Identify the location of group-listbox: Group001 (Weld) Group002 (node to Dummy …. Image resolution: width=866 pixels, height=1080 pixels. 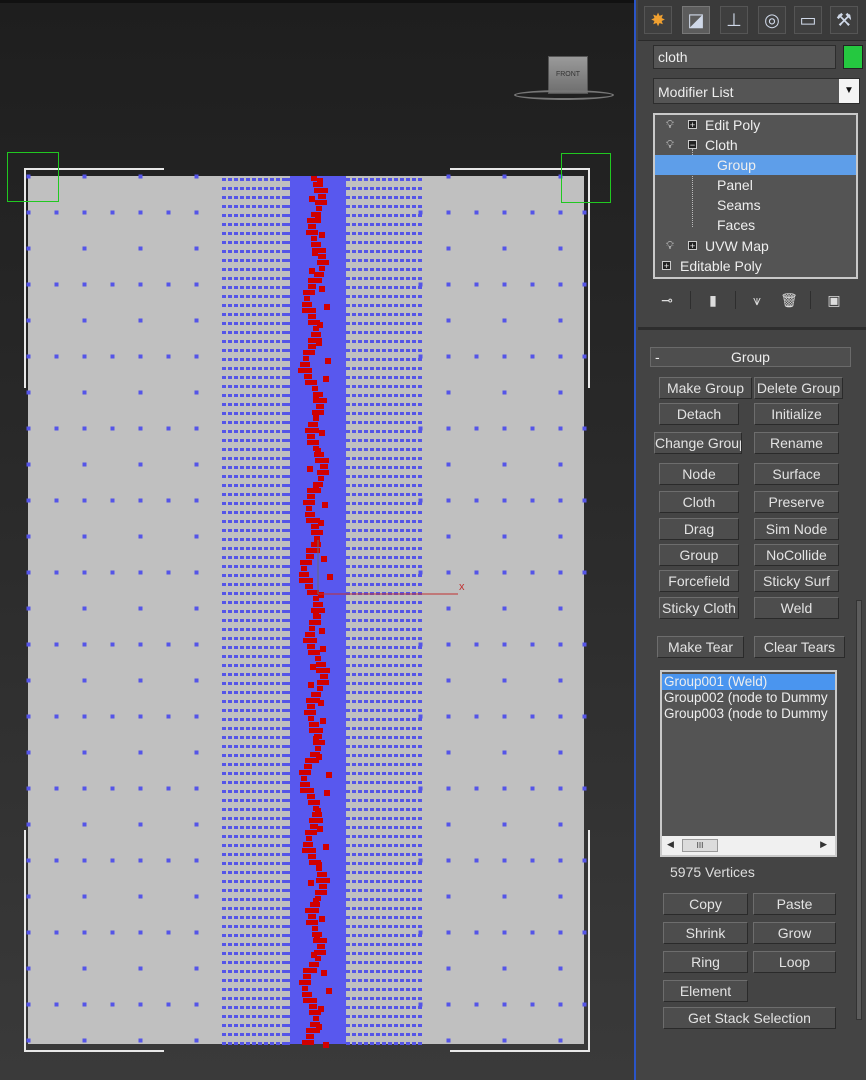
(748, 763).